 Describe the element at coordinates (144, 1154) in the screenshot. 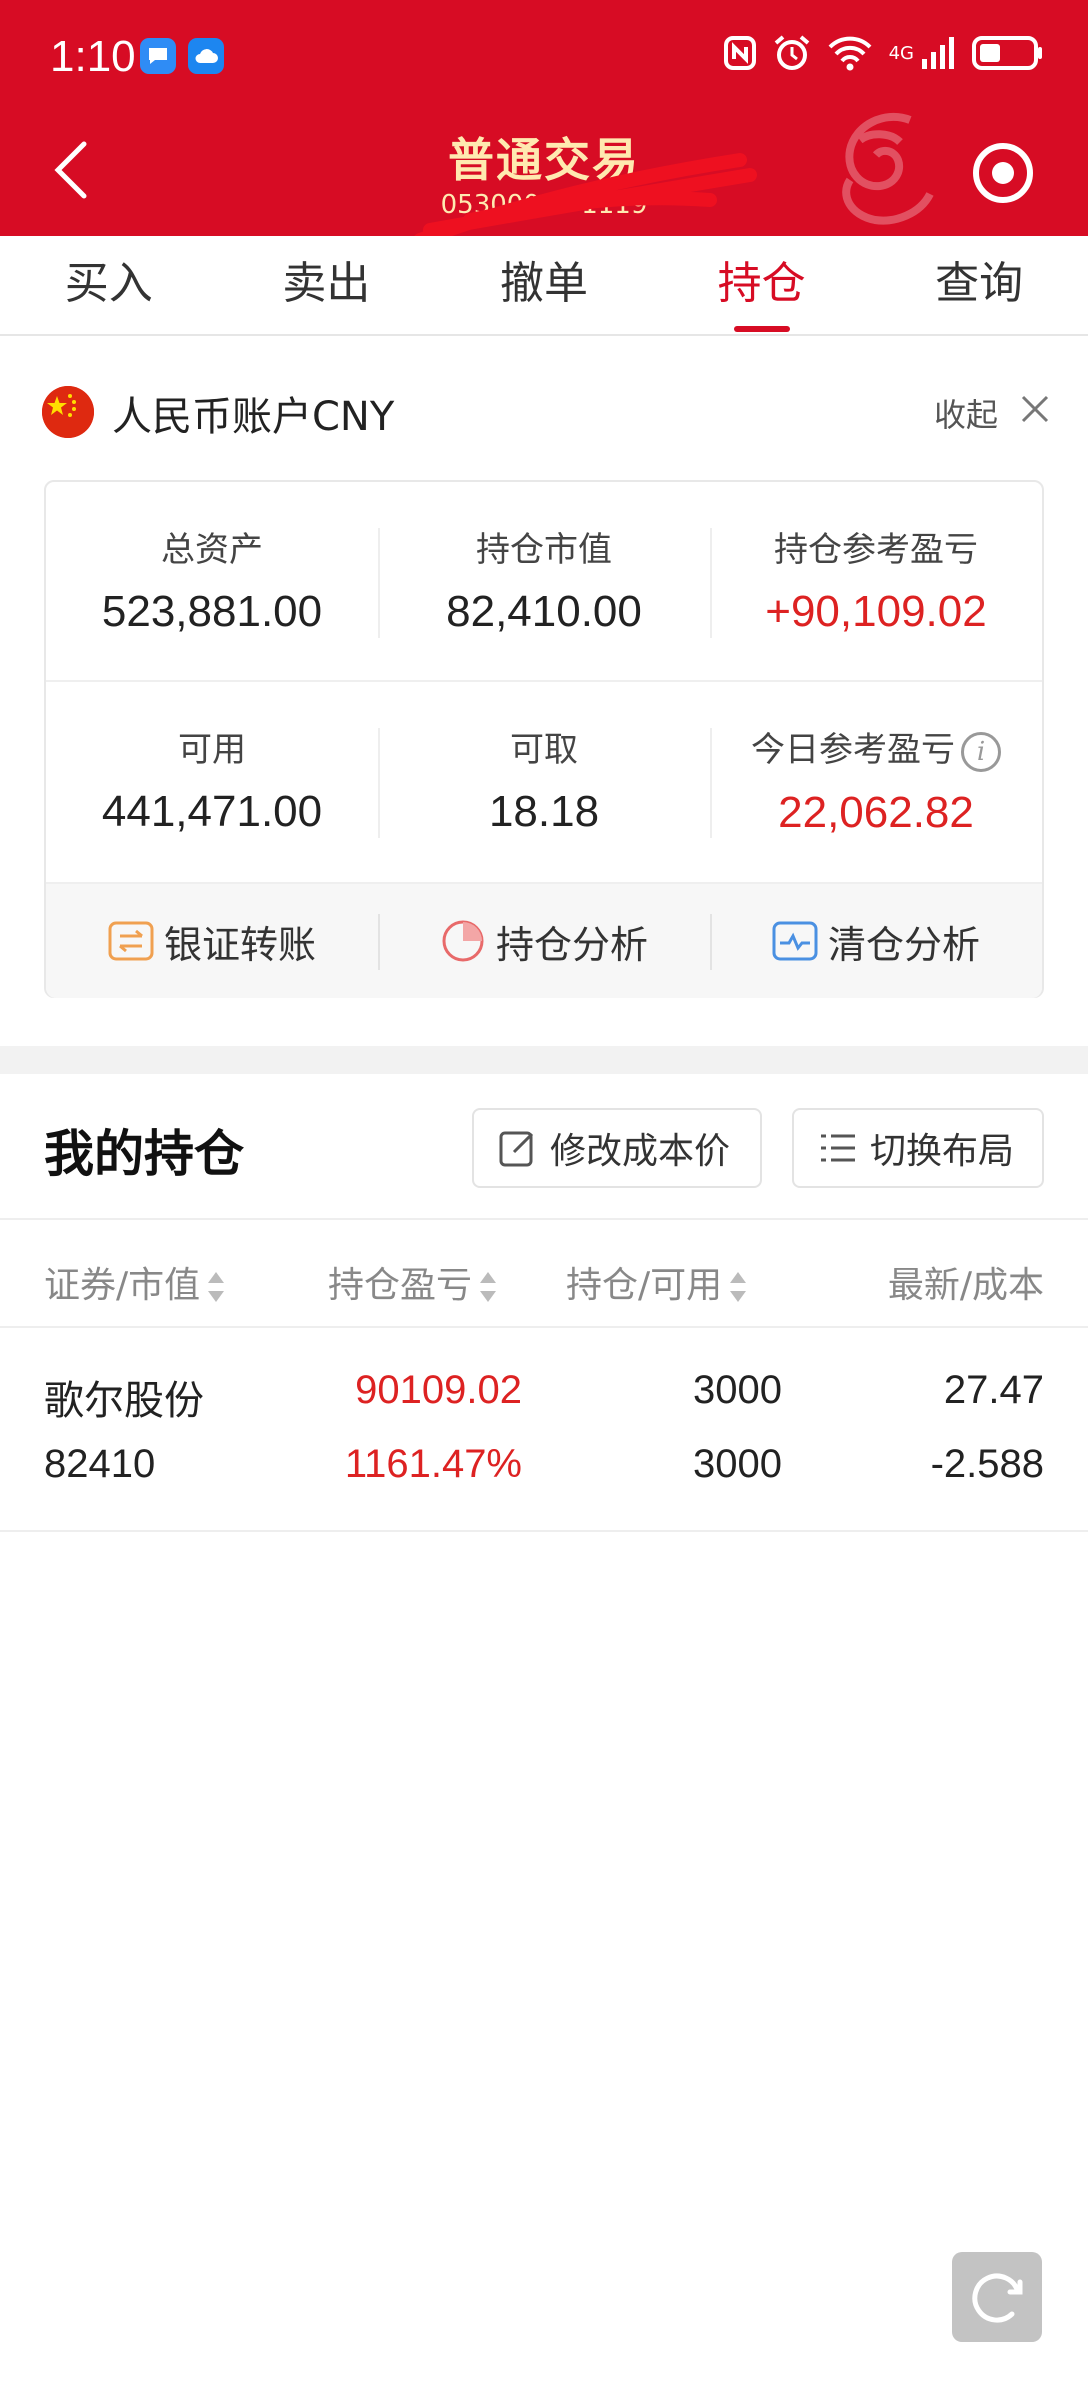

I see `holdings-title: 我的持仓` at that location.